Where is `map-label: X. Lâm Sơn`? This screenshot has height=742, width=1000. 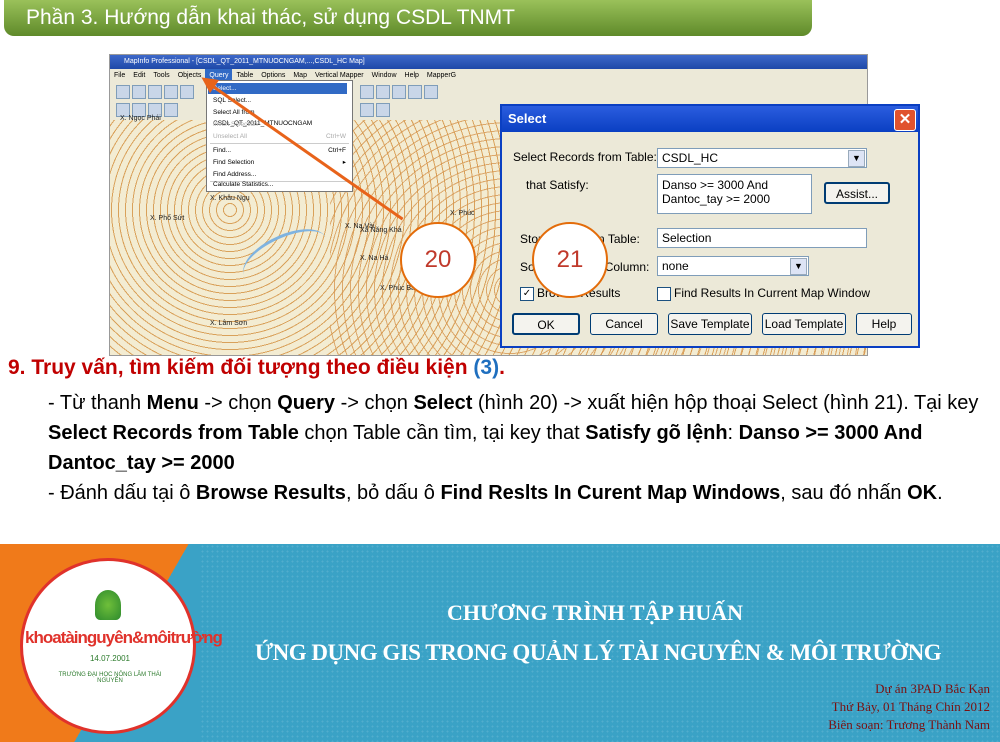
map-label: X. Lâm Sơn is located at coordinates (229, 323).